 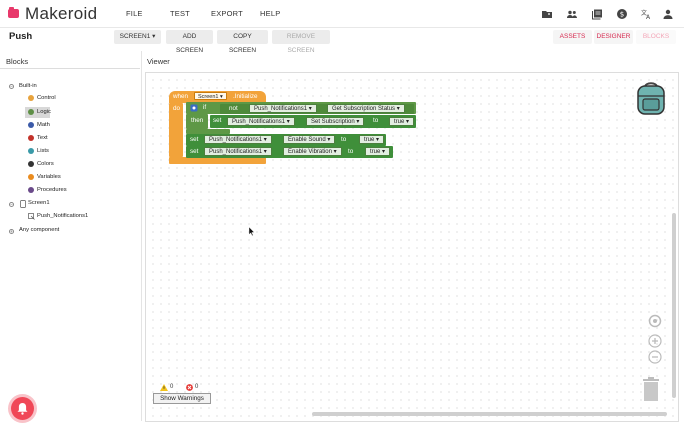 What do you see at coordinates (655, 321) in the screenshot?
I see `recenter-icon` at bounding box center [655, 321].